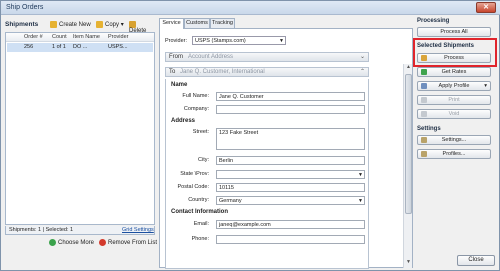  I want to click on email-field: janeq@example.com, so click(290, 224).